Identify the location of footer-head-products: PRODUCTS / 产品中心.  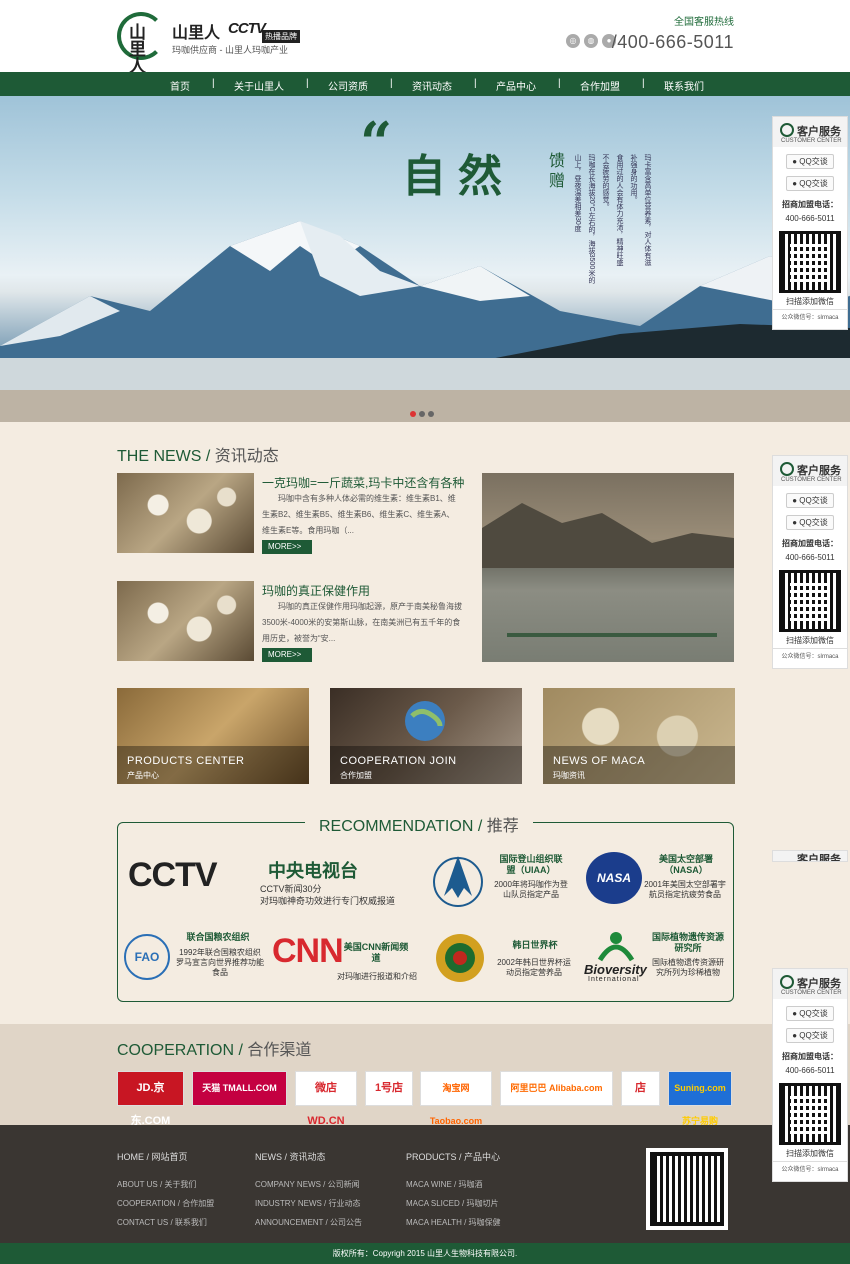
(453, 1156).